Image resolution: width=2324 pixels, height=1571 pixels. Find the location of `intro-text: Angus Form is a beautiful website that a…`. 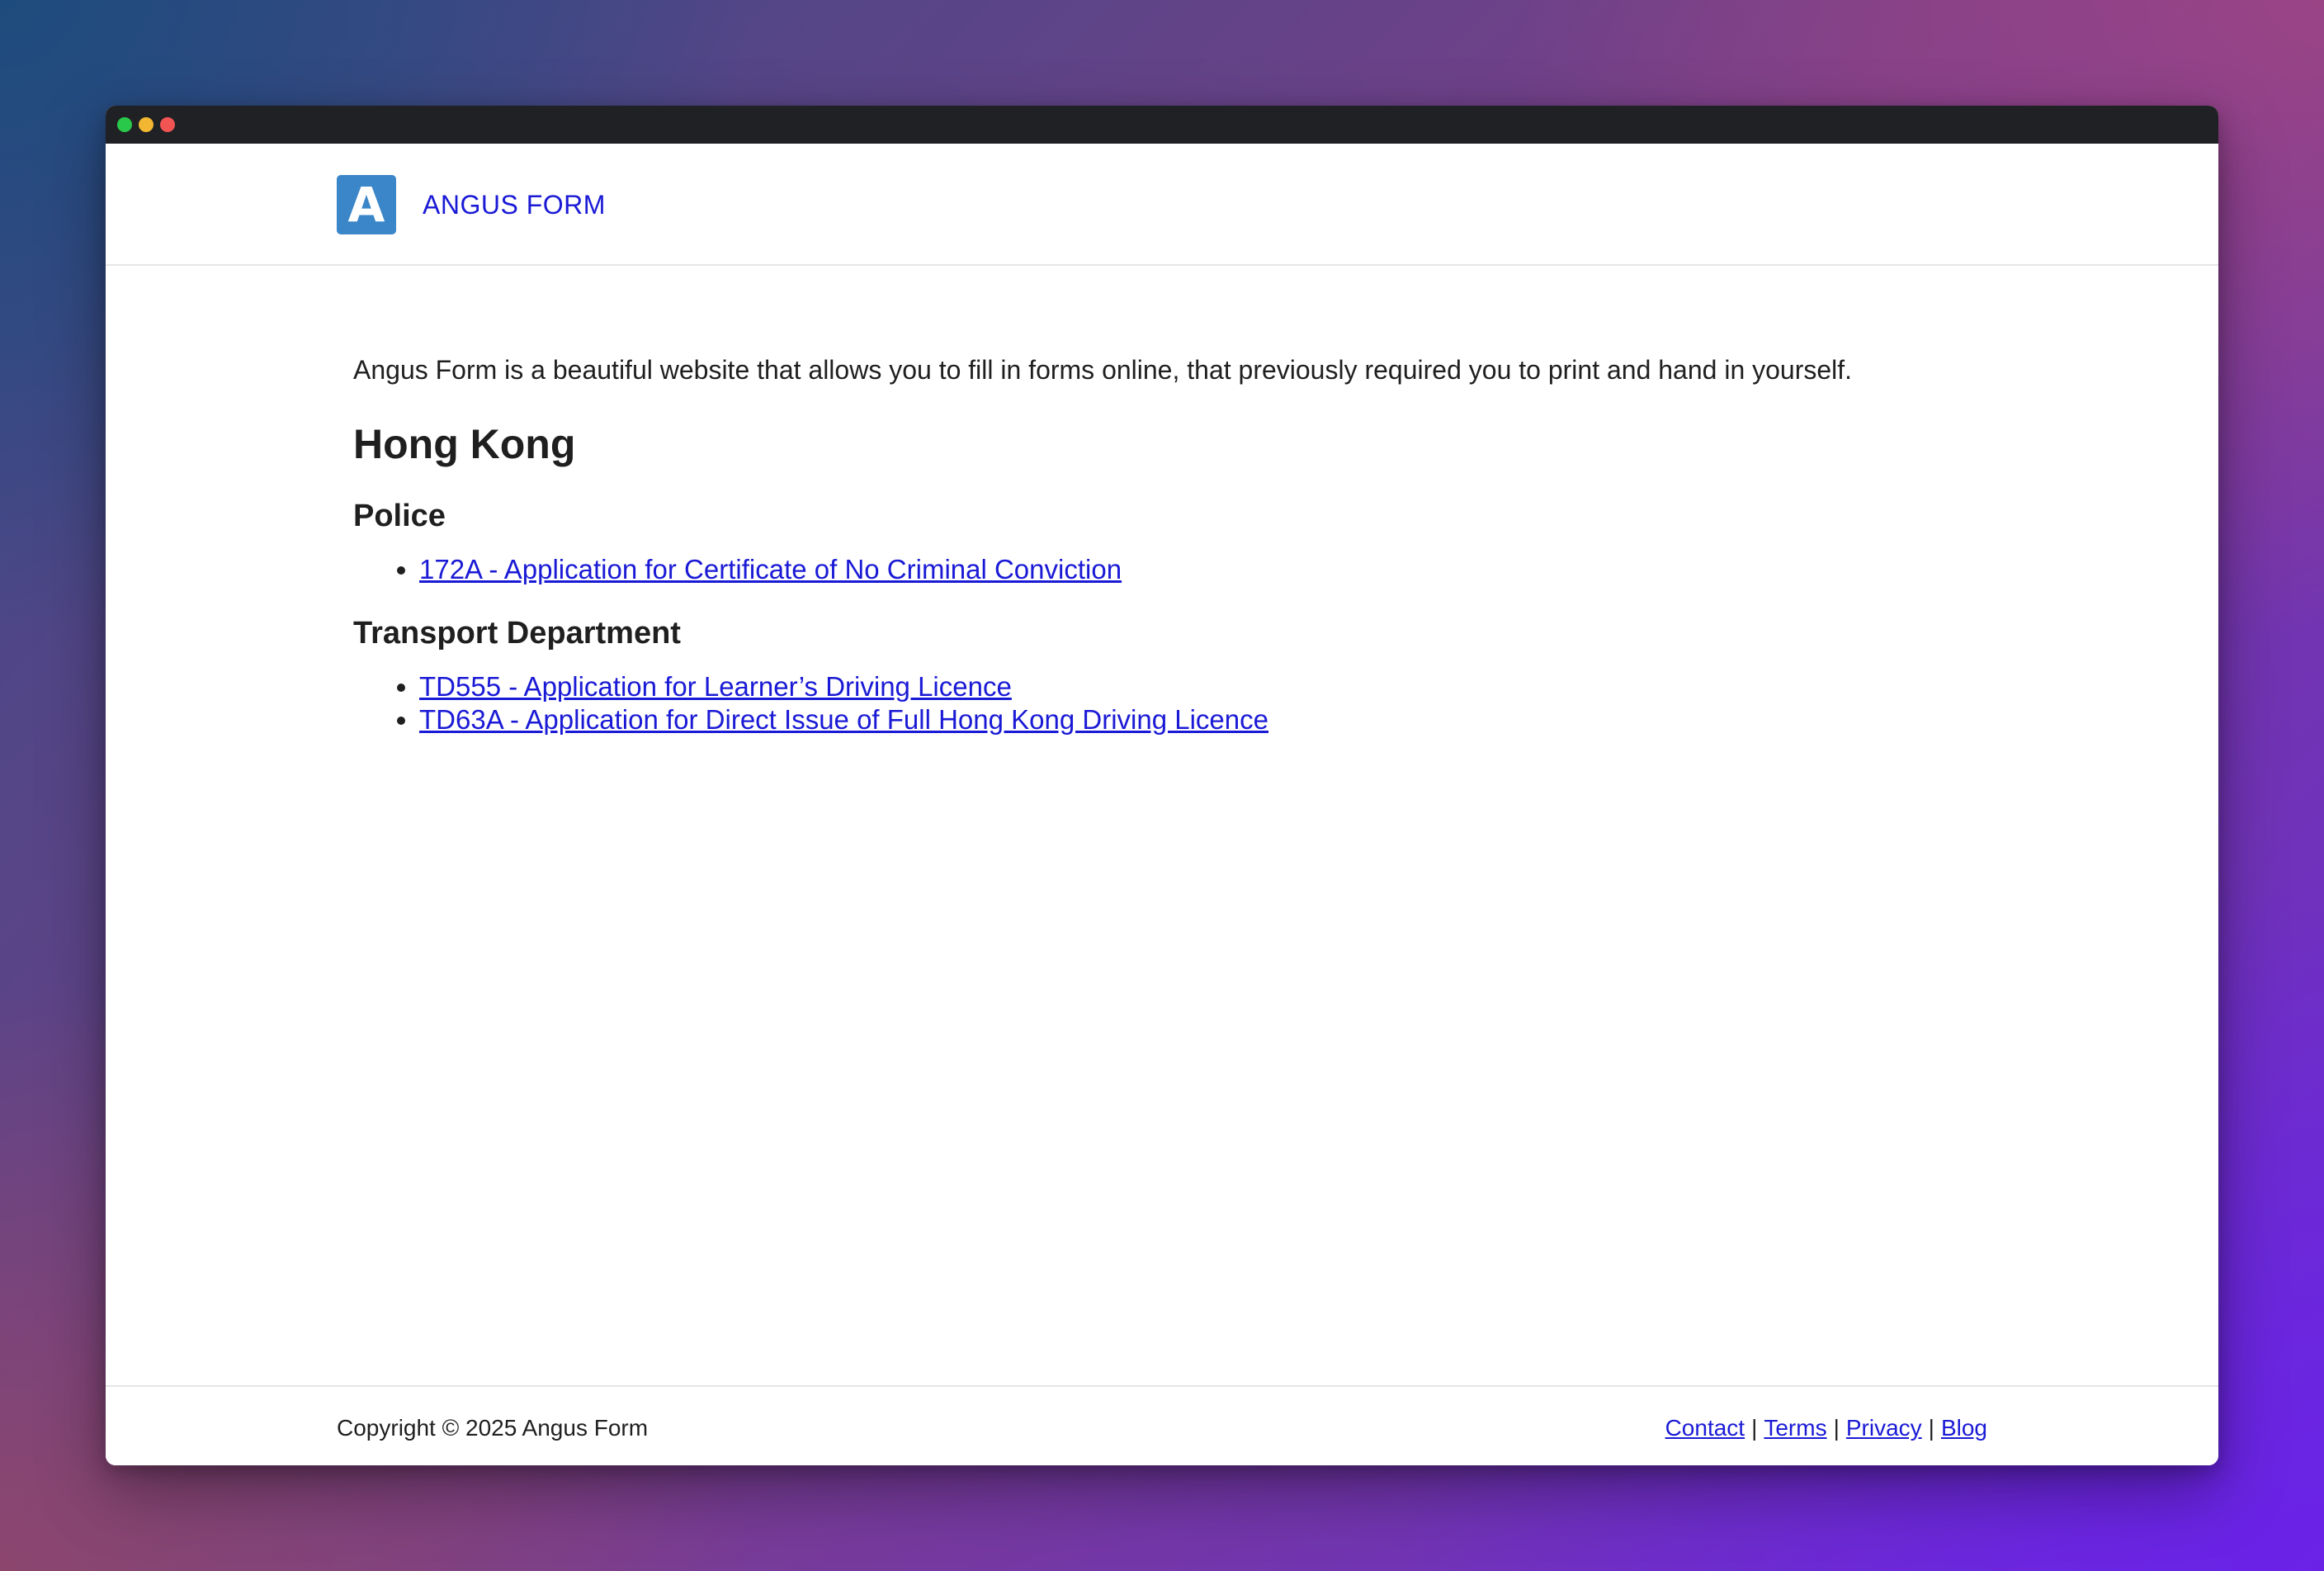

intro-text: Angus Form is a beautiful website that a… is located at coordinates (1103, 370).